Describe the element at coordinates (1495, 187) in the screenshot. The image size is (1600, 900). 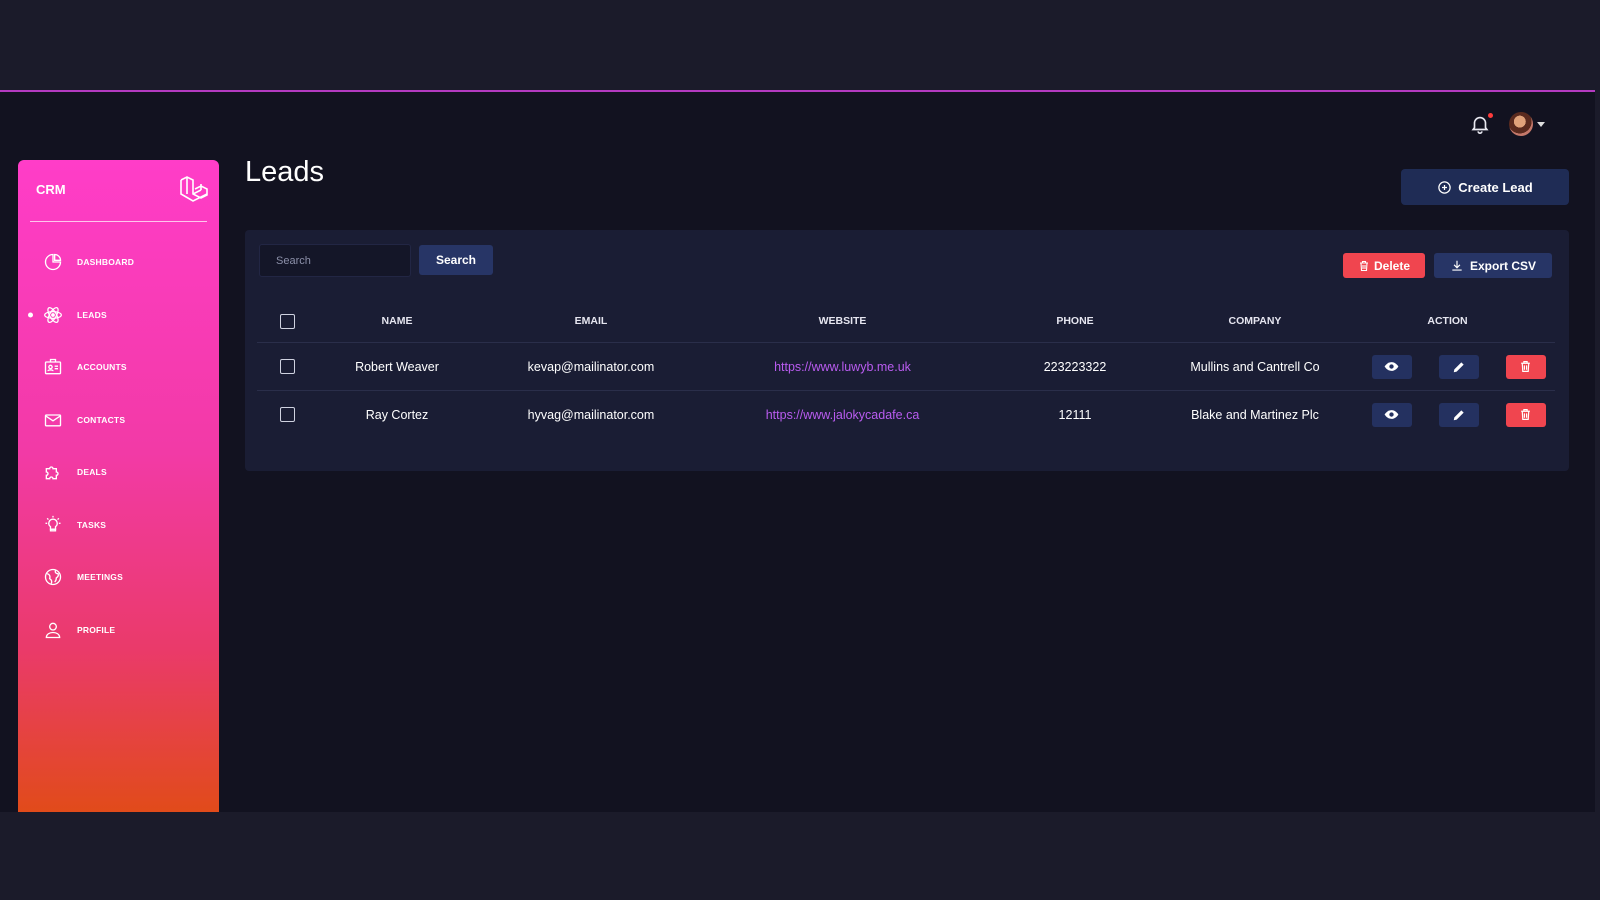
I see `create-lead-label: Create Lead` at that location.